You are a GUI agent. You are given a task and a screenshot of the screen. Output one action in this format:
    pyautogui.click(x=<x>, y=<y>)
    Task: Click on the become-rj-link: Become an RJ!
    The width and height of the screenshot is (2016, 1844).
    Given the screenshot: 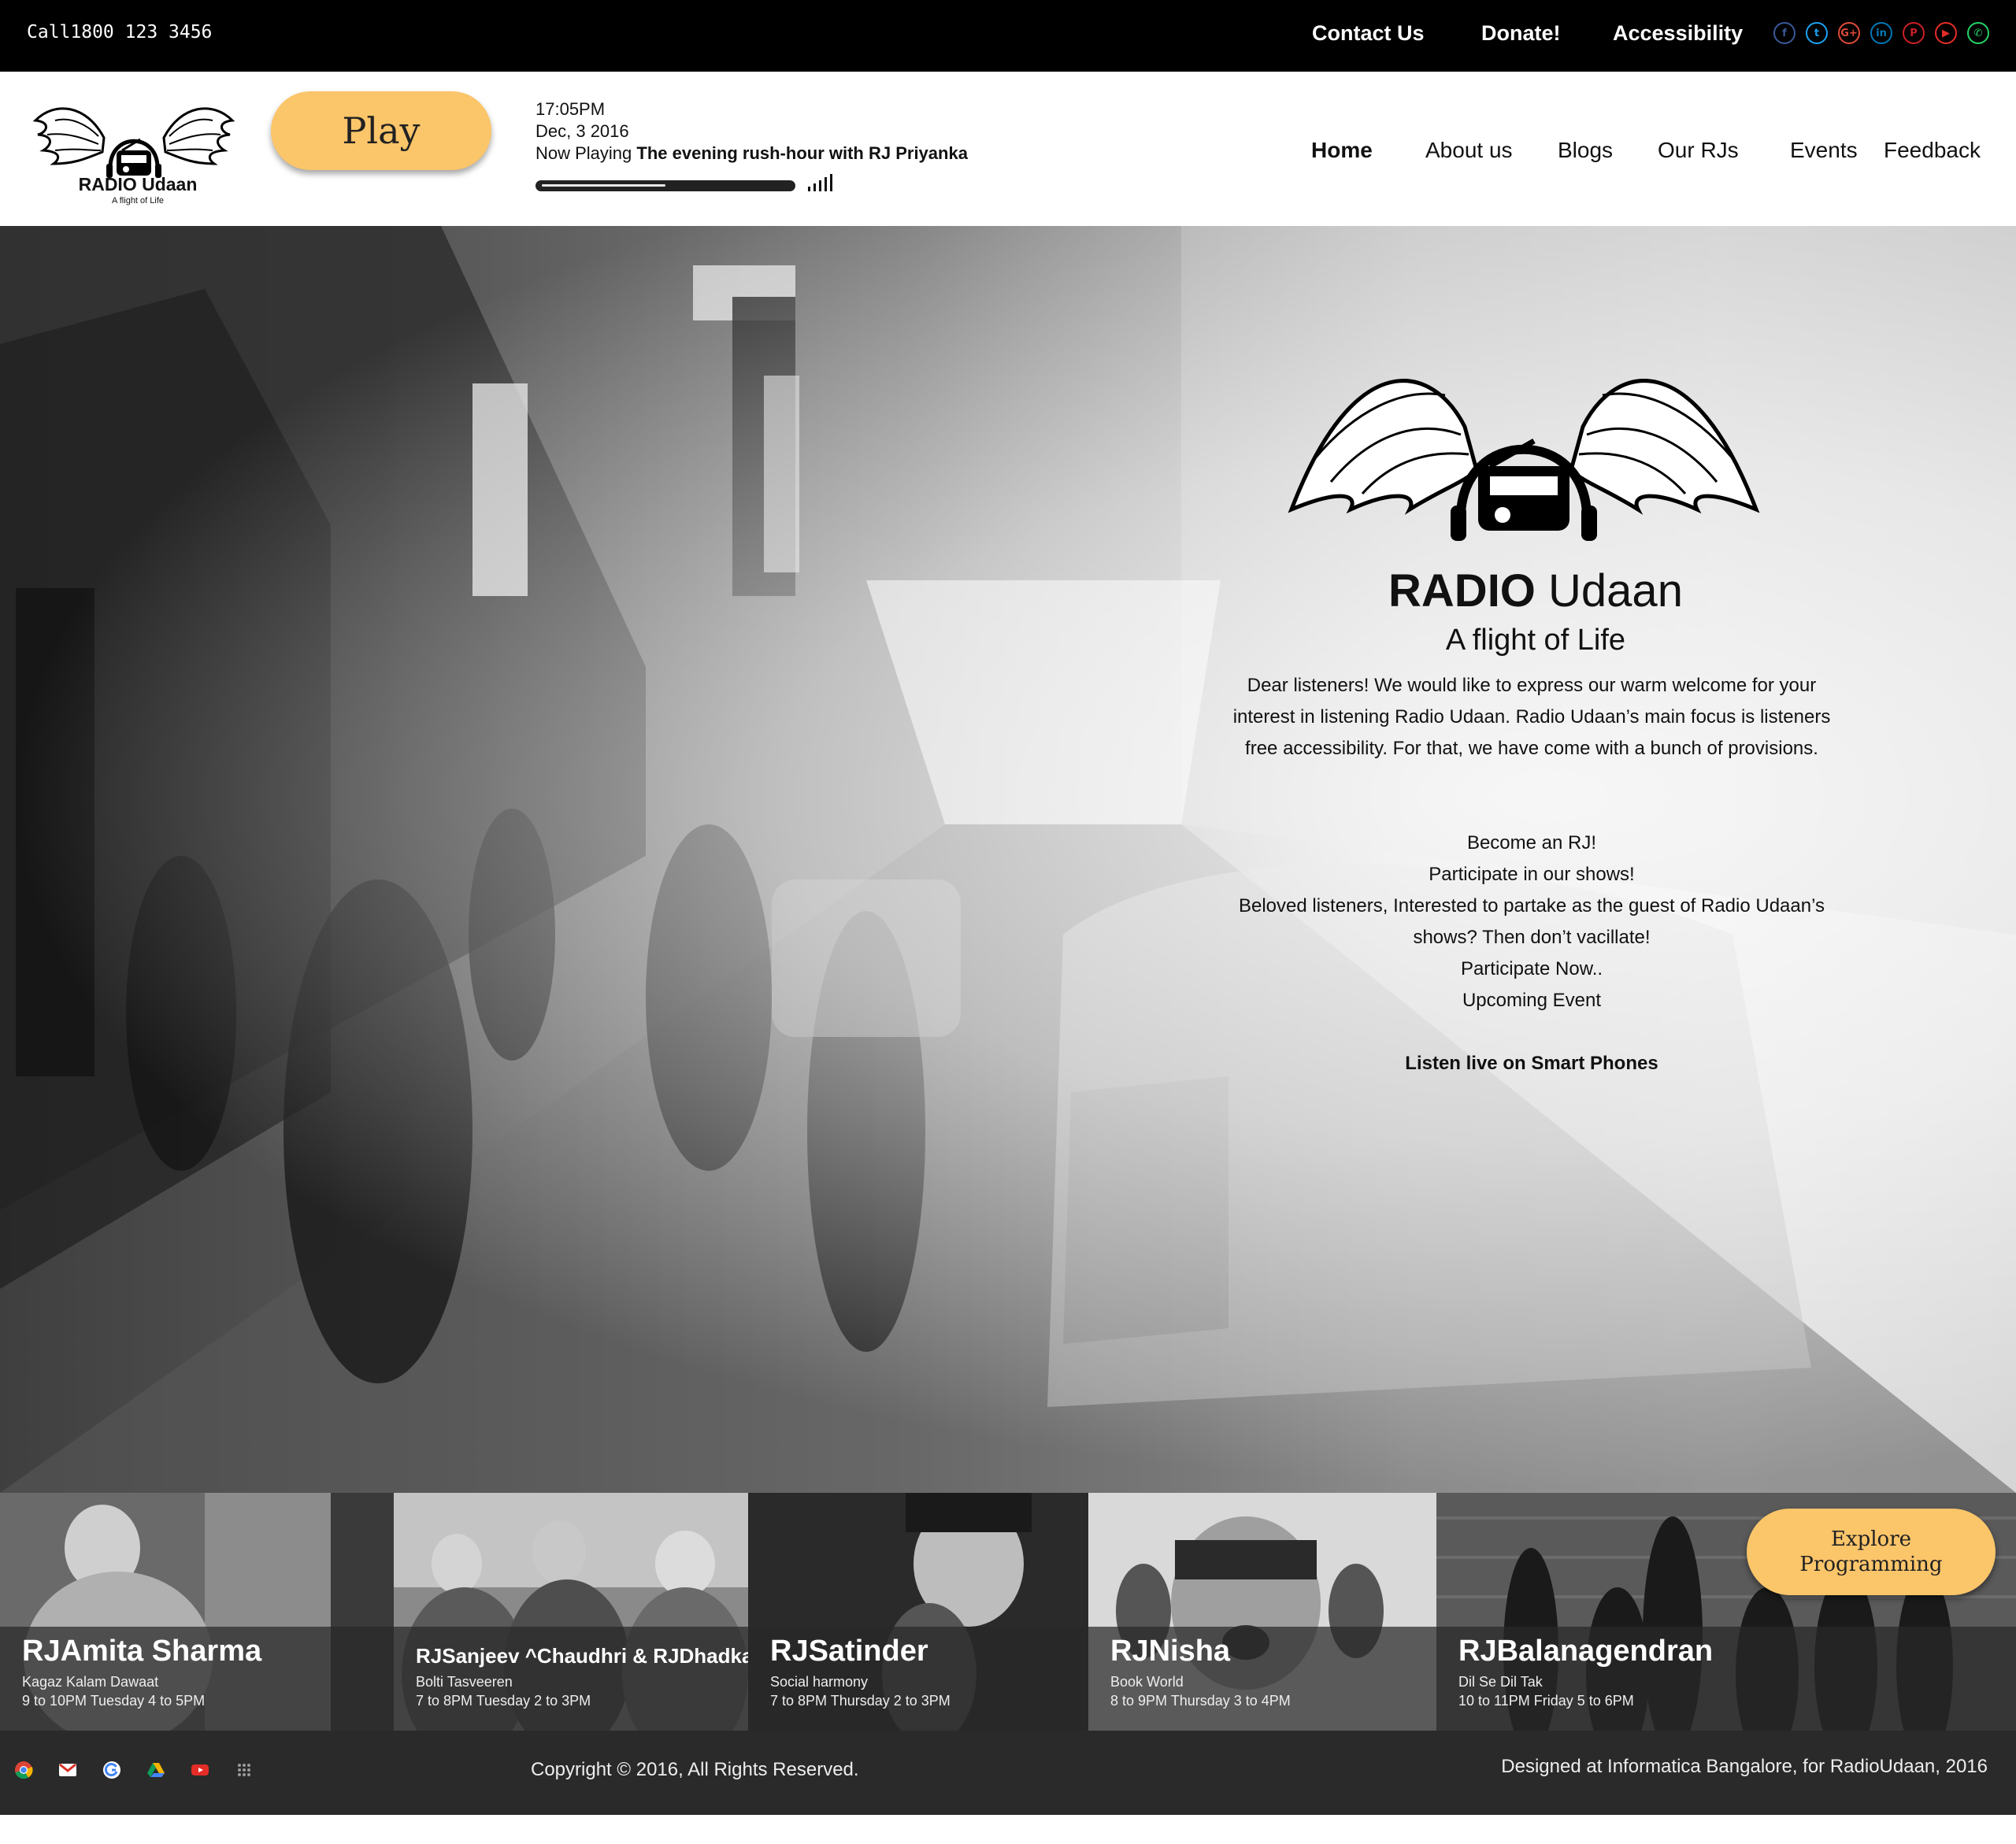 What is the action you would take?
    pyautogui.click(x=1531, y=843)
    